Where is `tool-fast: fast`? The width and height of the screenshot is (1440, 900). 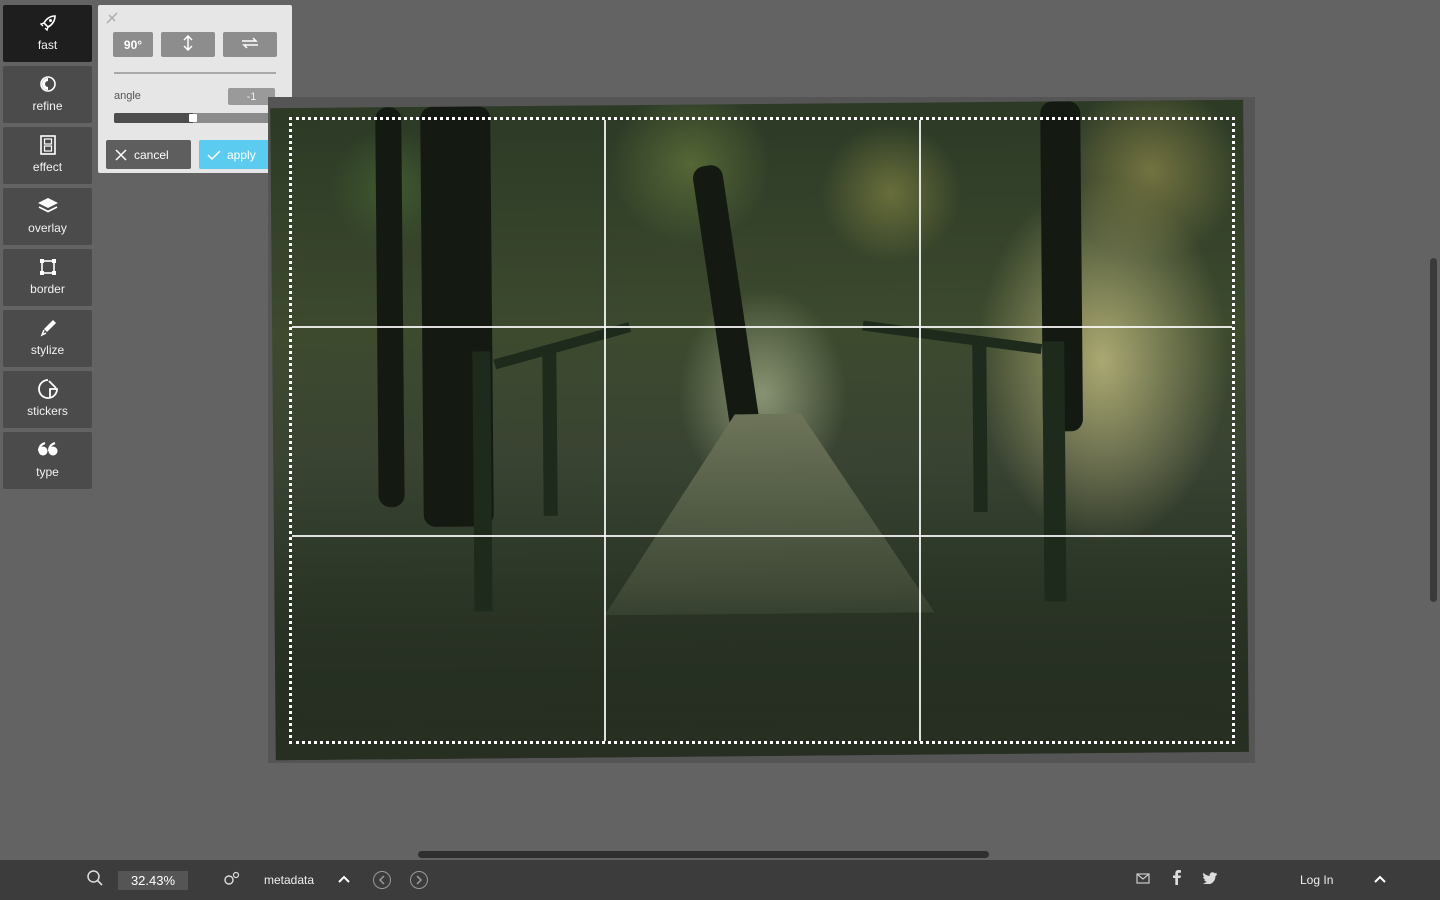 tool-fast: fast is located at coordinates (47, 33).